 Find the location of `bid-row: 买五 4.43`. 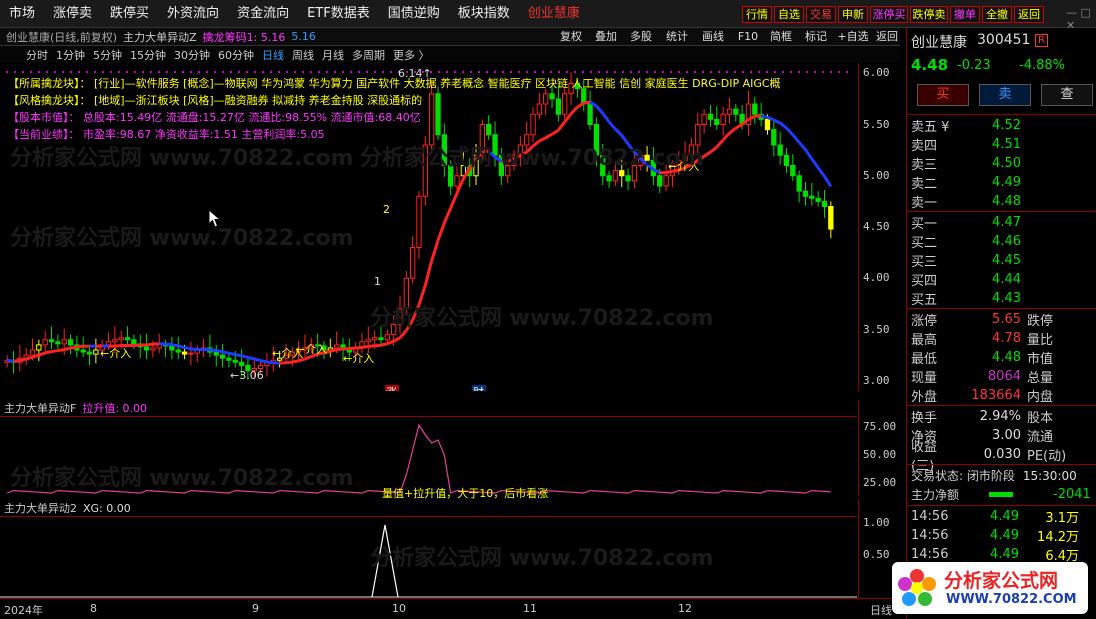

bid-row: 买五 4.43 is located at coordinates (1003, 298).